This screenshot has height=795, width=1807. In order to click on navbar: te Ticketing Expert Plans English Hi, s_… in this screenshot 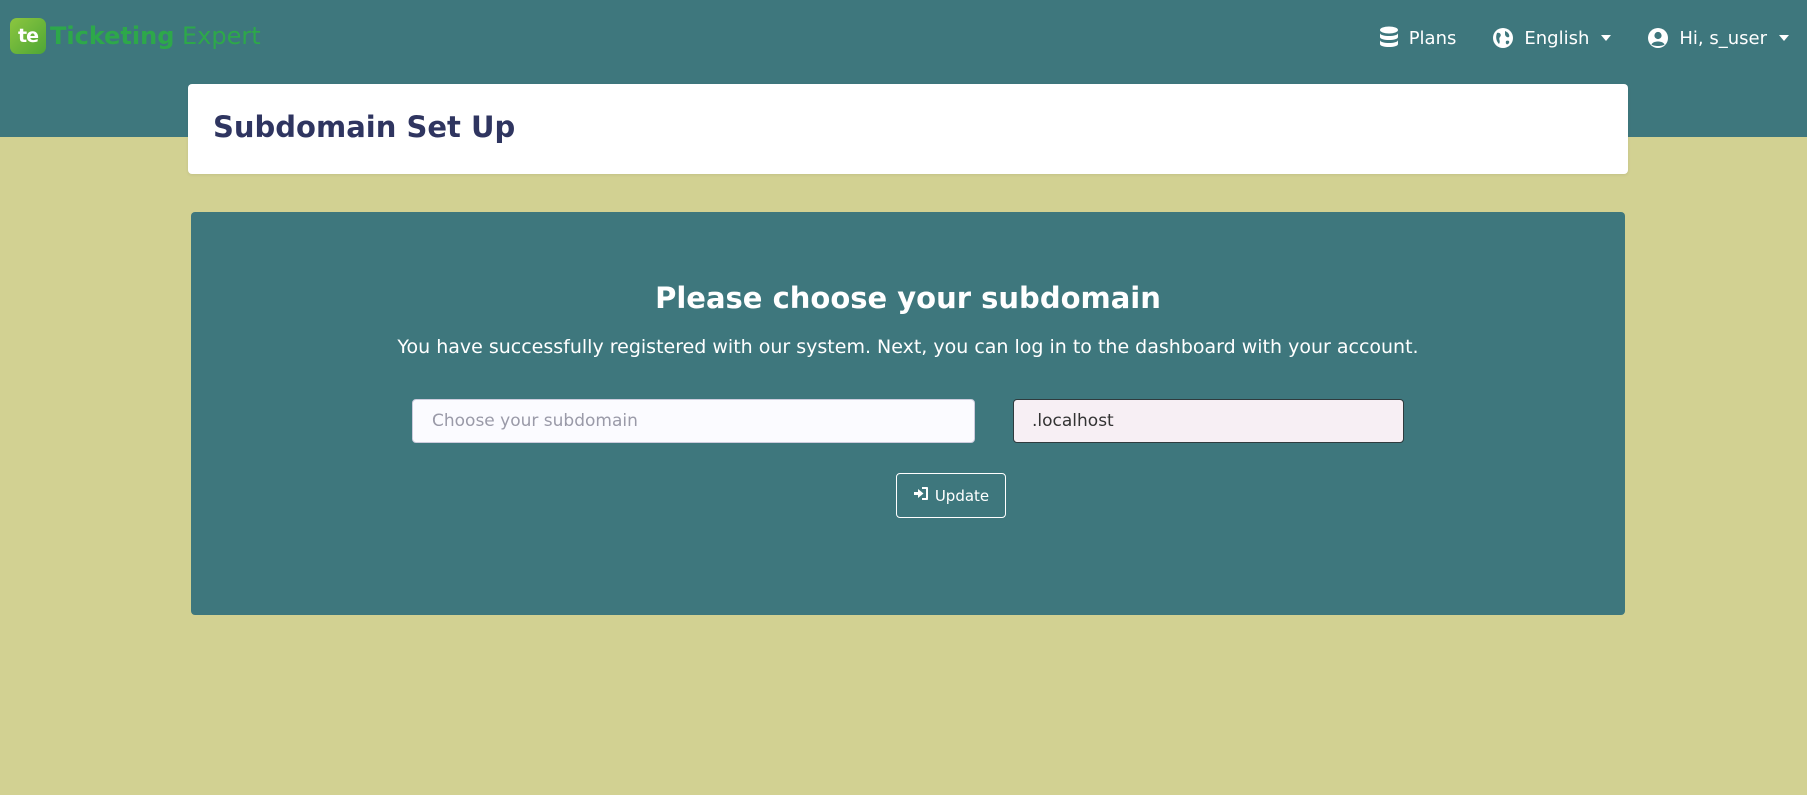, I will do `click(903, 38)`.